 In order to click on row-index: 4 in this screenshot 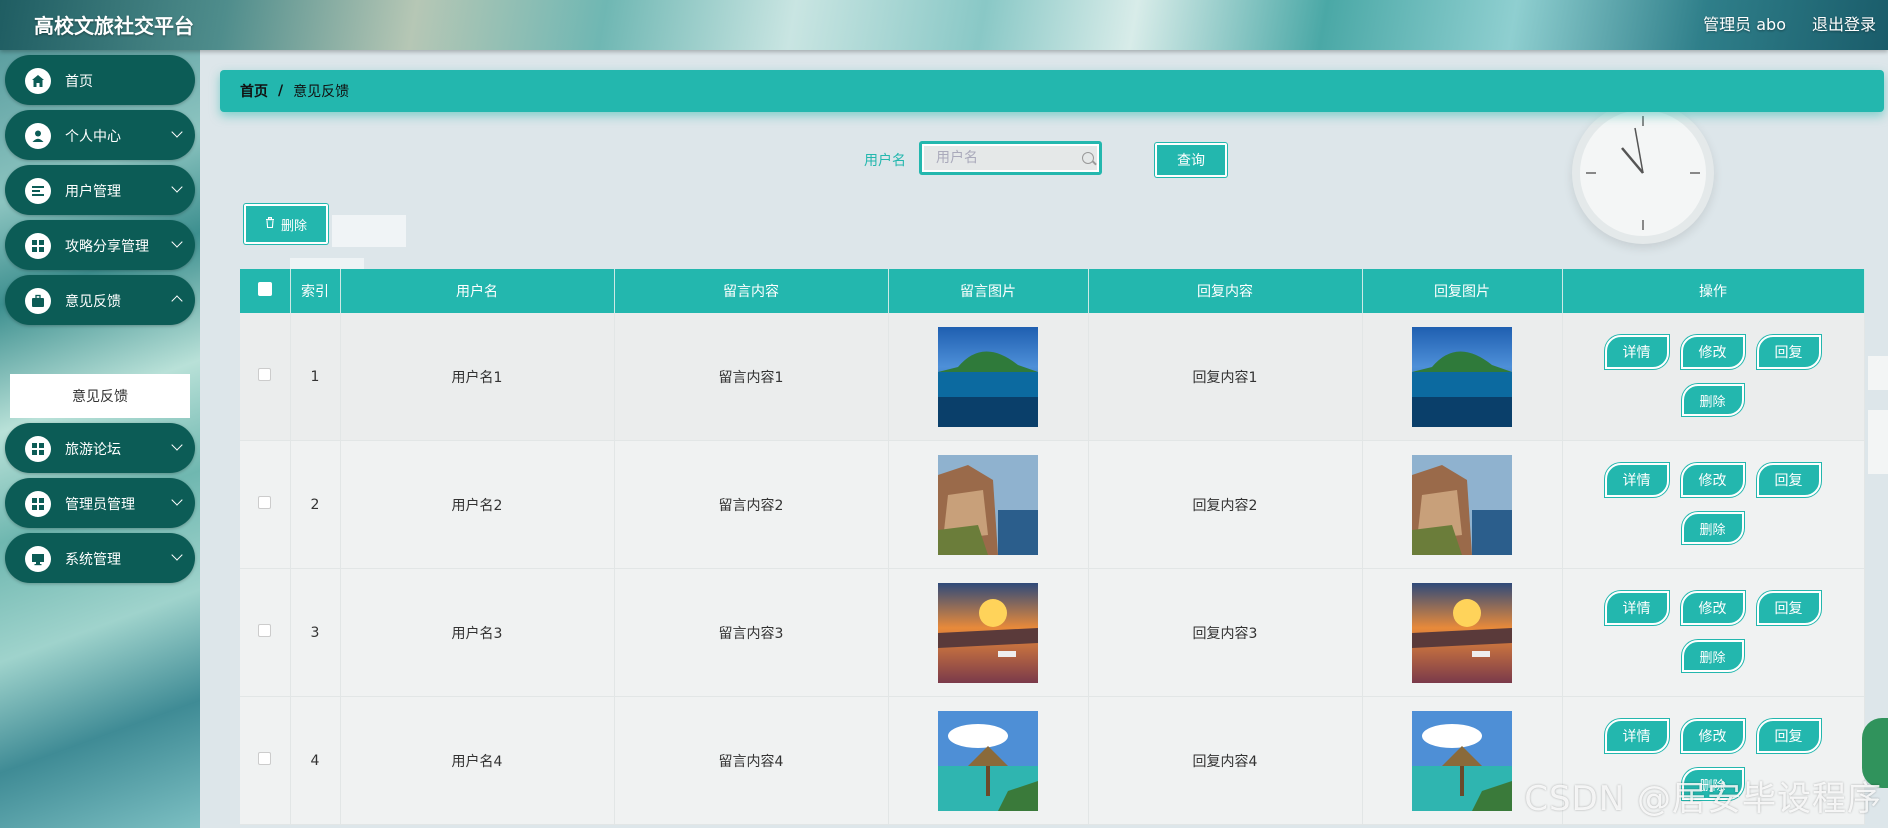, I will do `click(315, 760)`.